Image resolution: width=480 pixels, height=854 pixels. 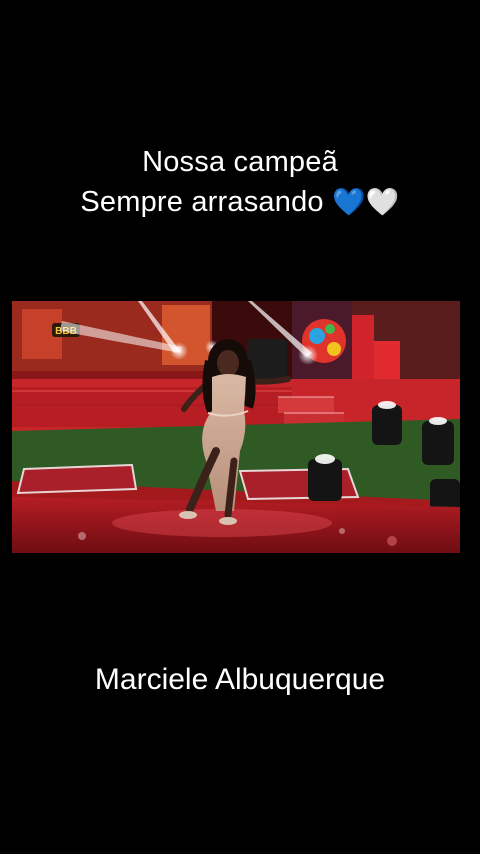 What do you see at coordinates (382, 202) in the screenshot?
I see `white-heart-icon: 🤍` at bounding box center [382, 202].